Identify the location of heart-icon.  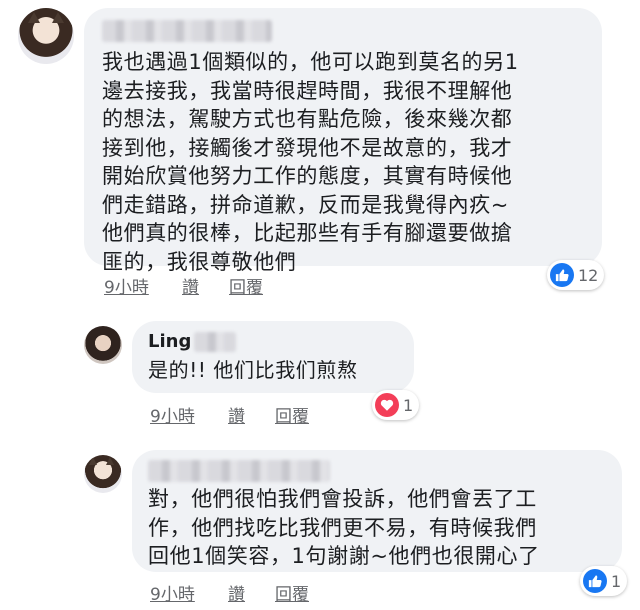
(387, 405).